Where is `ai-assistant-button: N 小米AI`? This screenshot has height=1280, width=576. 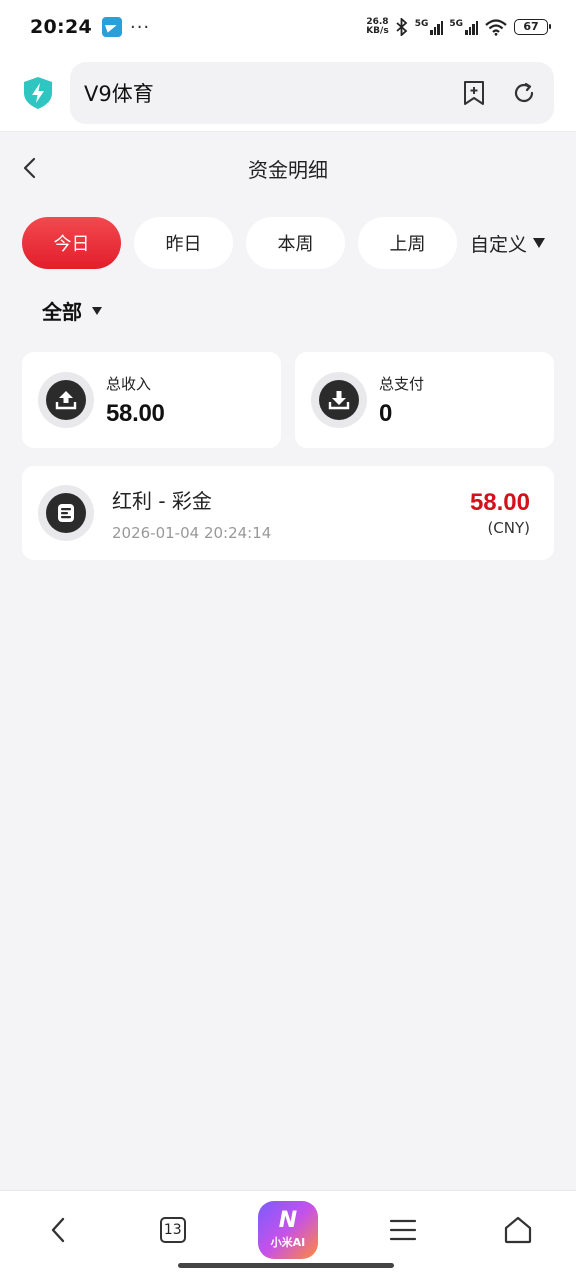 ai-assistant-button: N 小米AI is located at coordinates (287, 1230).